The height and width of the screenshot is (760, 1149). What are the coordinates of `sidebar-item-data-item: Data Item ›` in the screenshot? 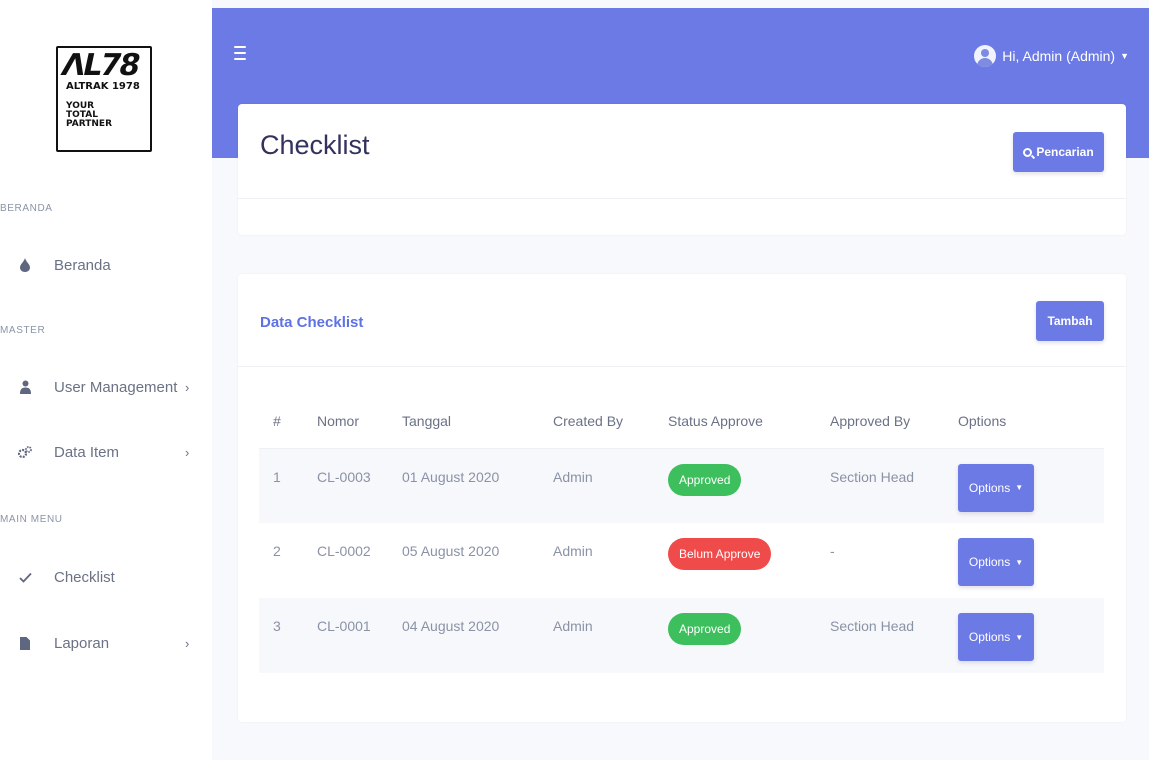 It's located at (106, 452).